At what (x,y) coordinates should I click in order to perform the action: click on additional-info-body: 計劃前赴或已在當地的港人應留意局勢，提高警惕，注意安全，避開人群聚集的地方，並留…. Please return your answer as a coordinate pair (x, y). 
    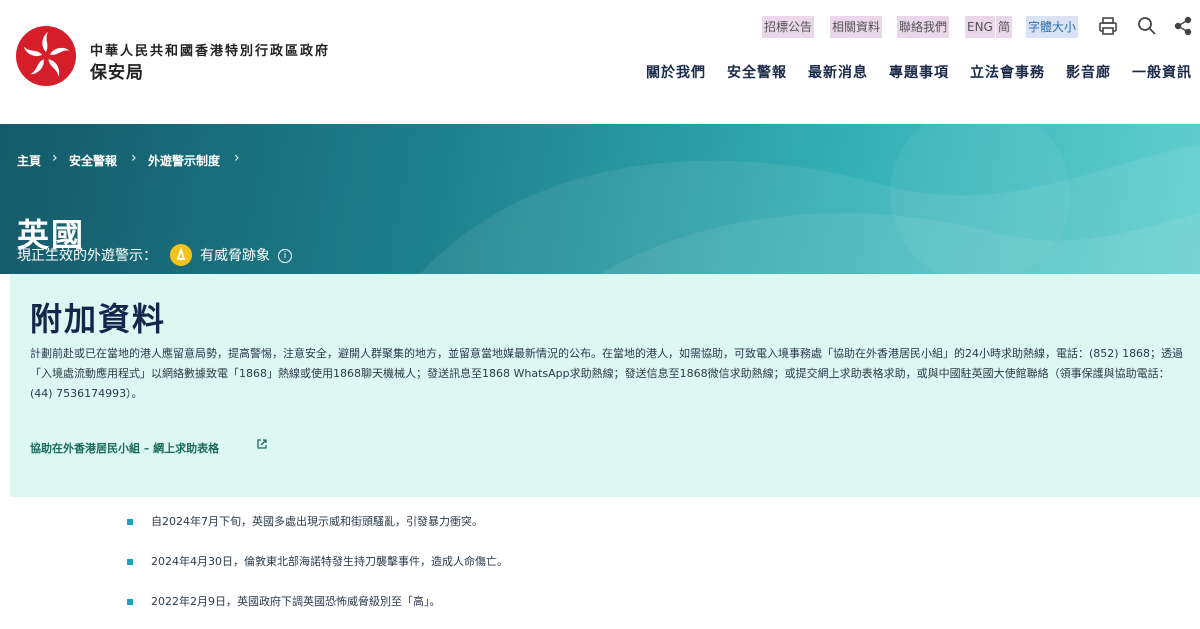
    Looking at the image, I should click on (607, 373).